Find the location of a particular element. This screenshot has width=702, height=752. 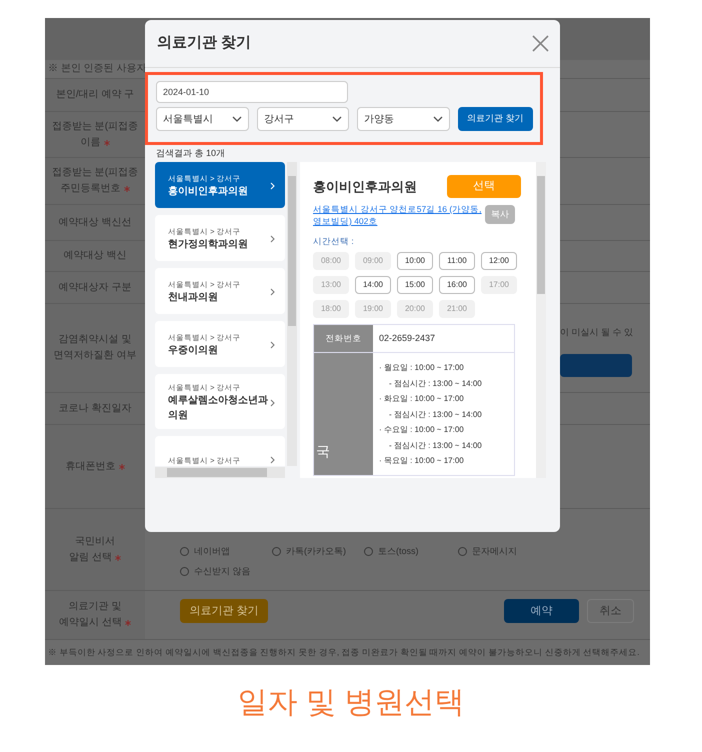

time-slot: 16:00 is located at coordinates (457, 285).